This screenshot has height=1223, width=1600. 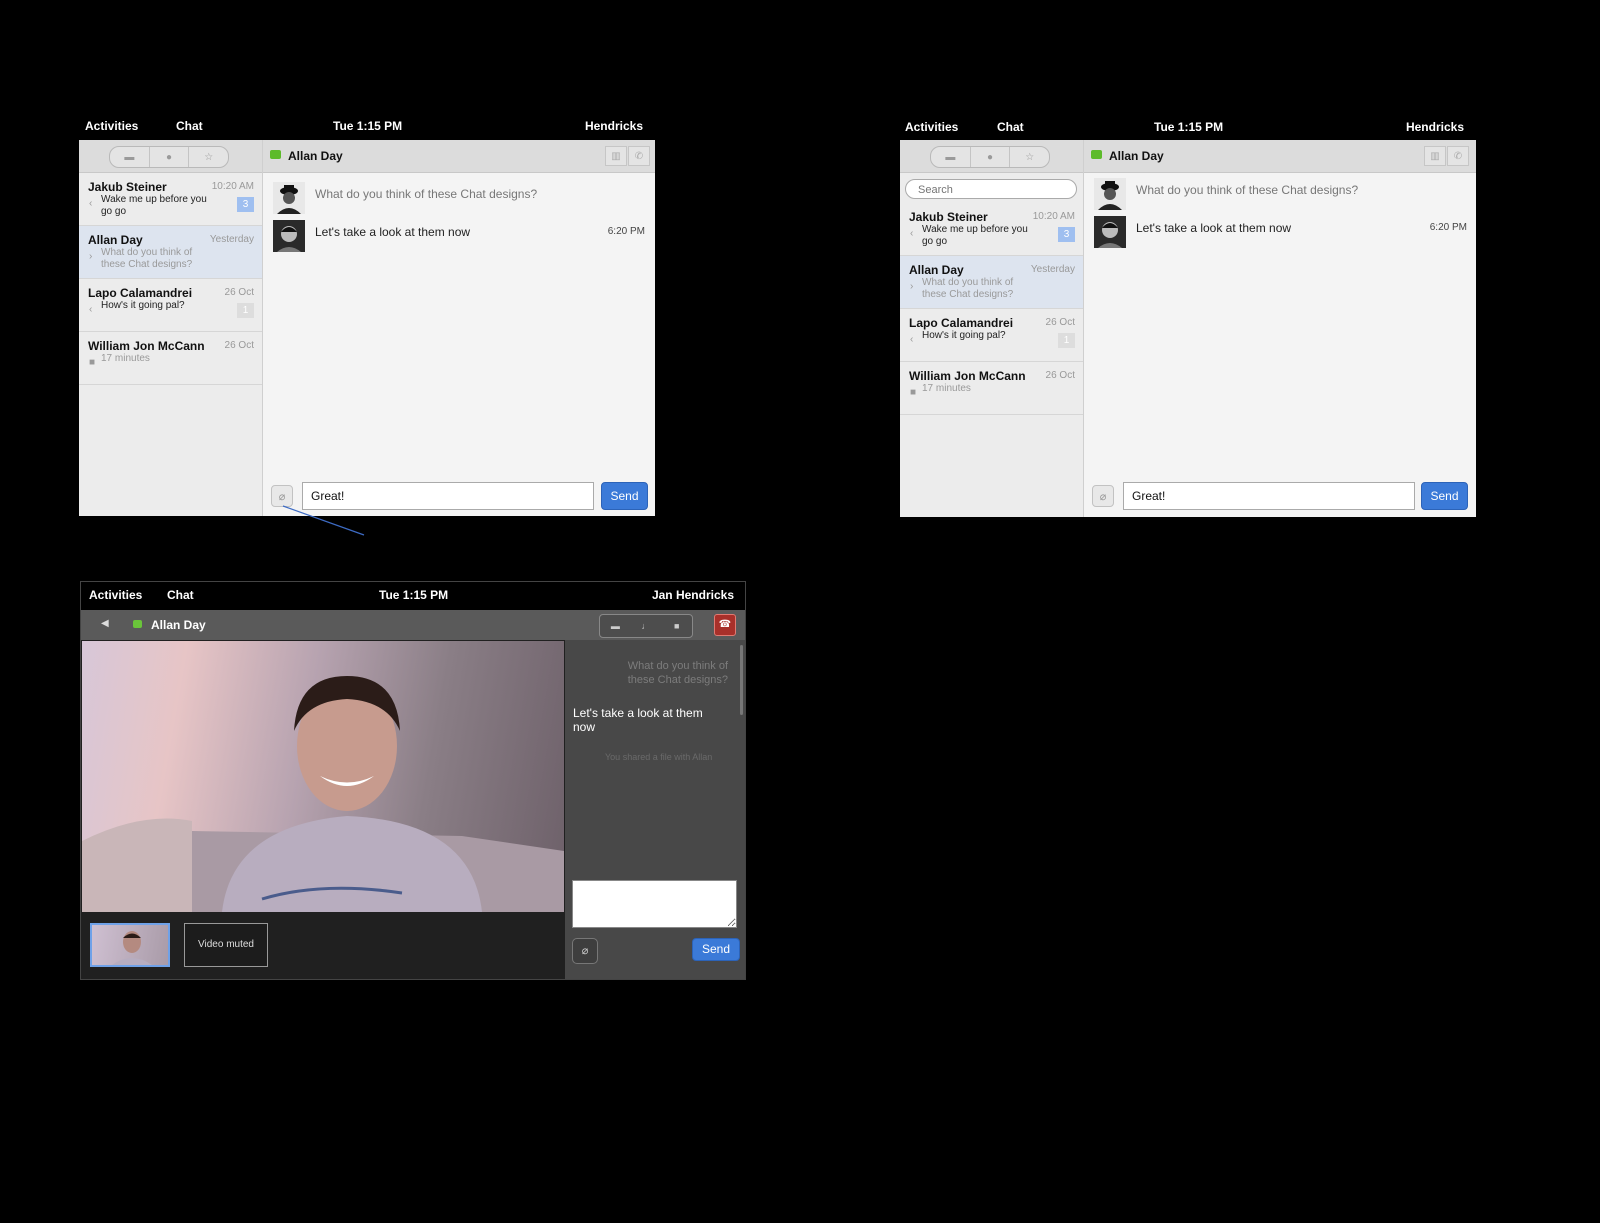 I want to click on hangup-icon: ☎, so click(x=725, y=625).